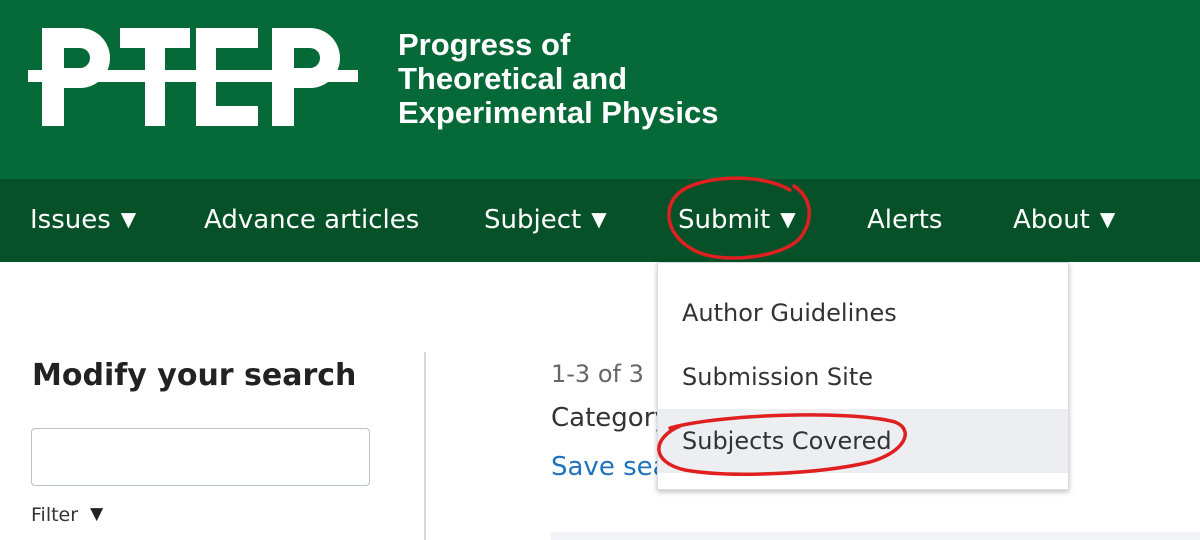 Image resolution: width=1200 pixels, height=540 pixels. What do you see at coordinates (513, 78) in the screenshot?
I see `journal-name-line-2: Theoretical and` at bounding box center [513, 78].